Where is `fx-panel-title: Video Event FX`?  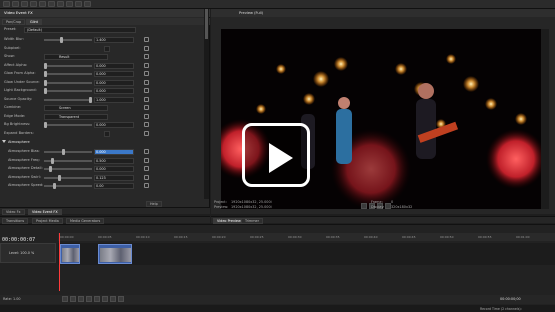
fx-panel-title: Video Event FX is located at coordinates (18, 12).